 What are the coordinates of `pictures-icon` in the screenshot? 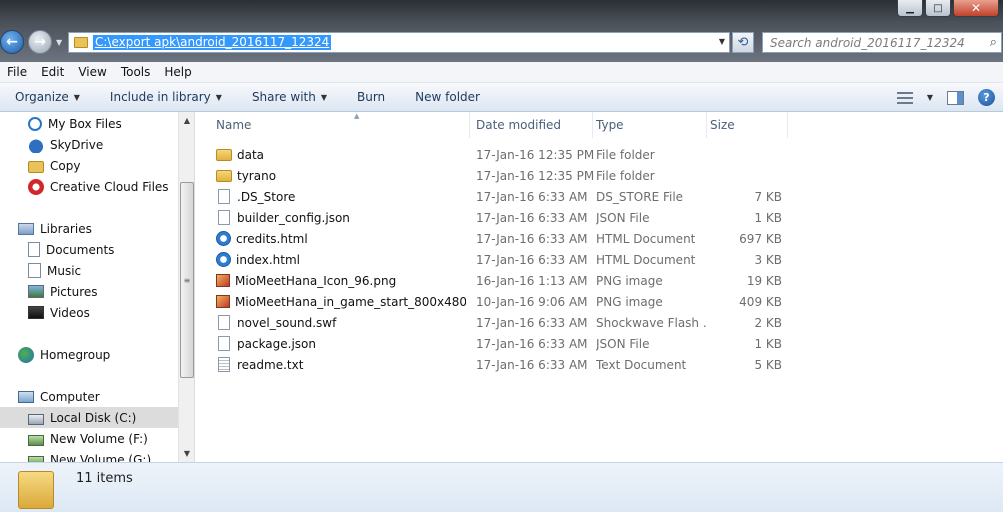 It's located at (36, 291).